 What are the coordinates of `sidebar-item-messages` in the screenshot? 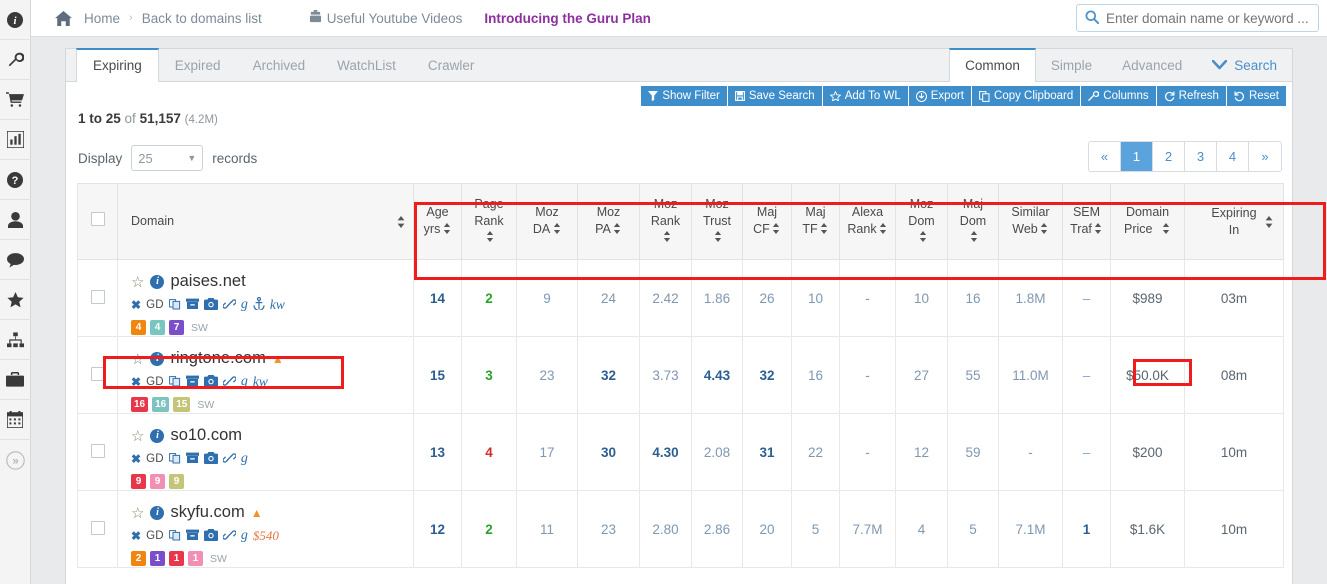 It's located at (15, 260).